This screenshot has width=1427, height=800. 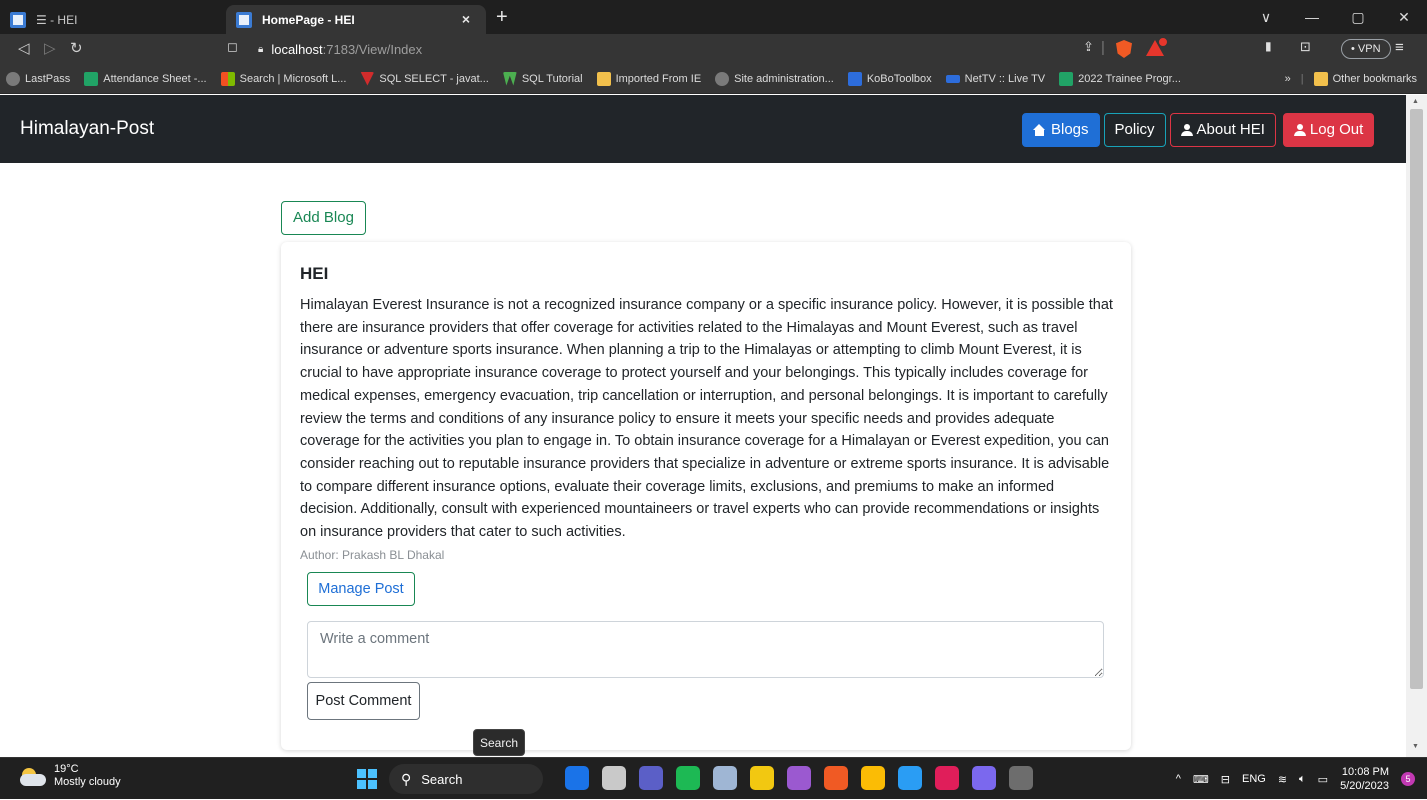 I want to click on menu-icon: ≡, so click(x=1399, y=47).